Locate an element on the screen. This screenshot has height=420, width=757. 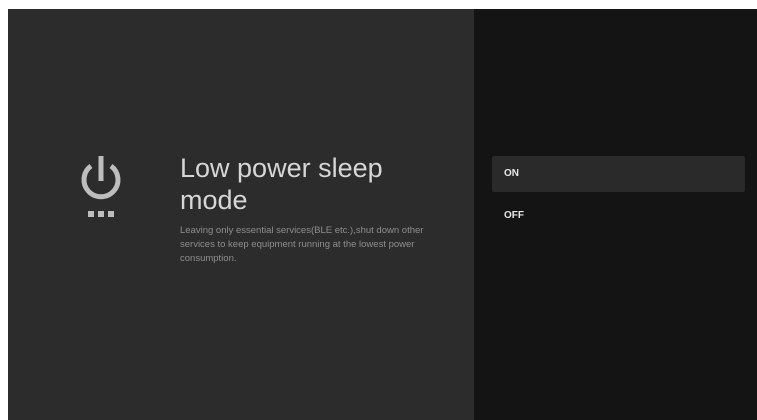
option-list: ON OFF is located at coordinates (618, 198).